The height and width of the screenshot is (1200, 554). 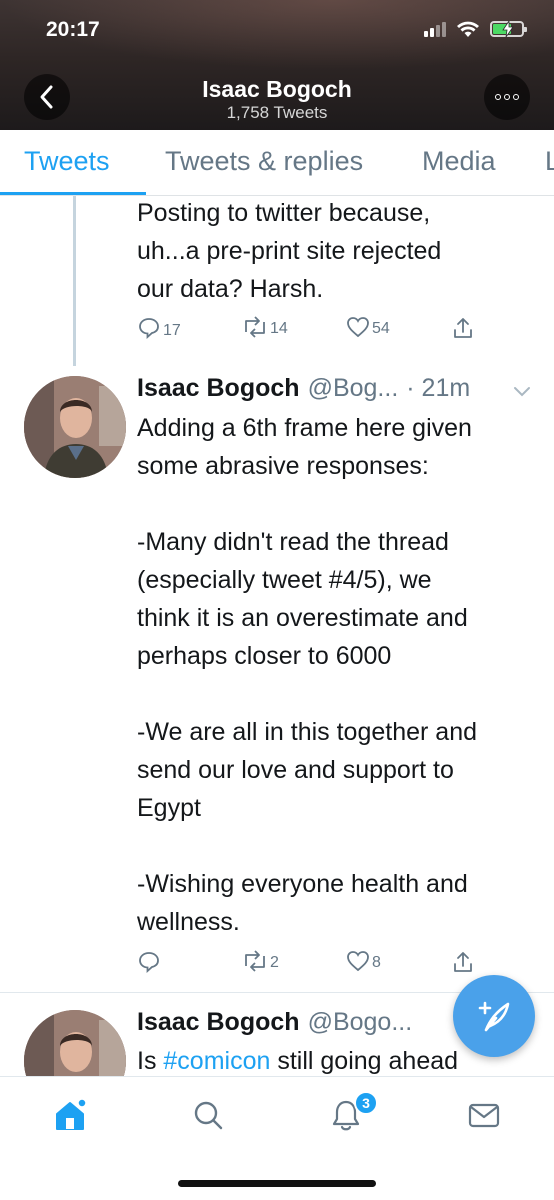 What do you see at coordinates (277, 112) in the screenshot?
I see `tweet-count: 1,758 Tweets` at bounding box center [277, 112].